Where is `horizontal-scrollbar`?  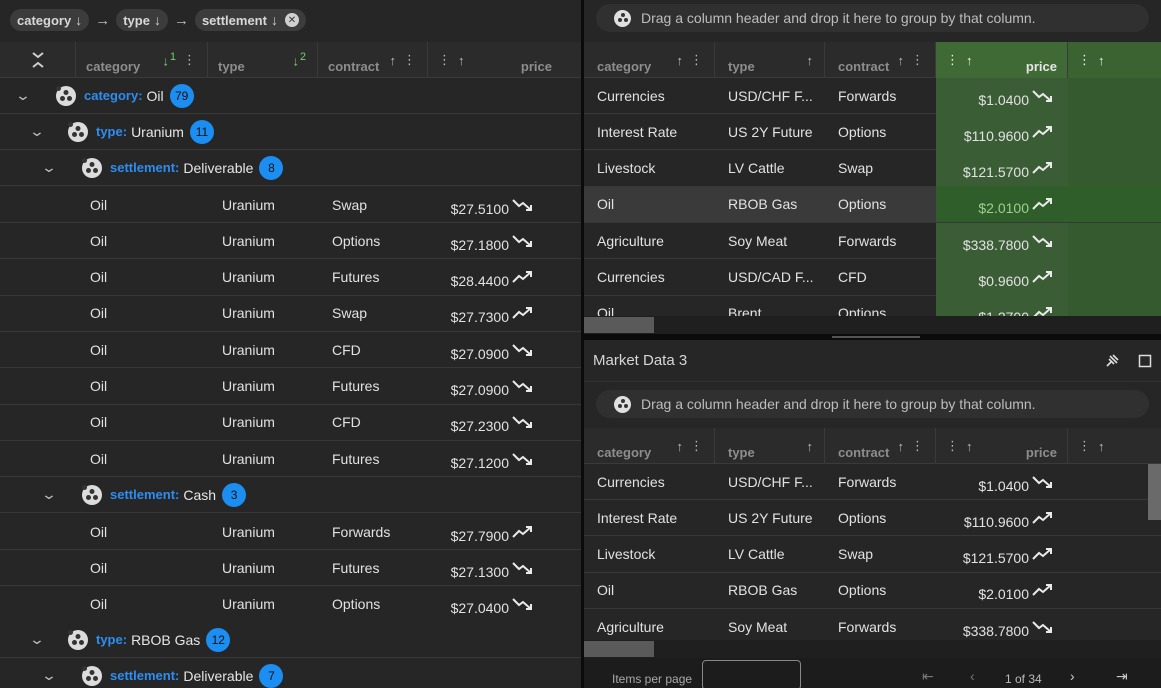 horizontal-scrollbar is located at coordinates (872, 649).